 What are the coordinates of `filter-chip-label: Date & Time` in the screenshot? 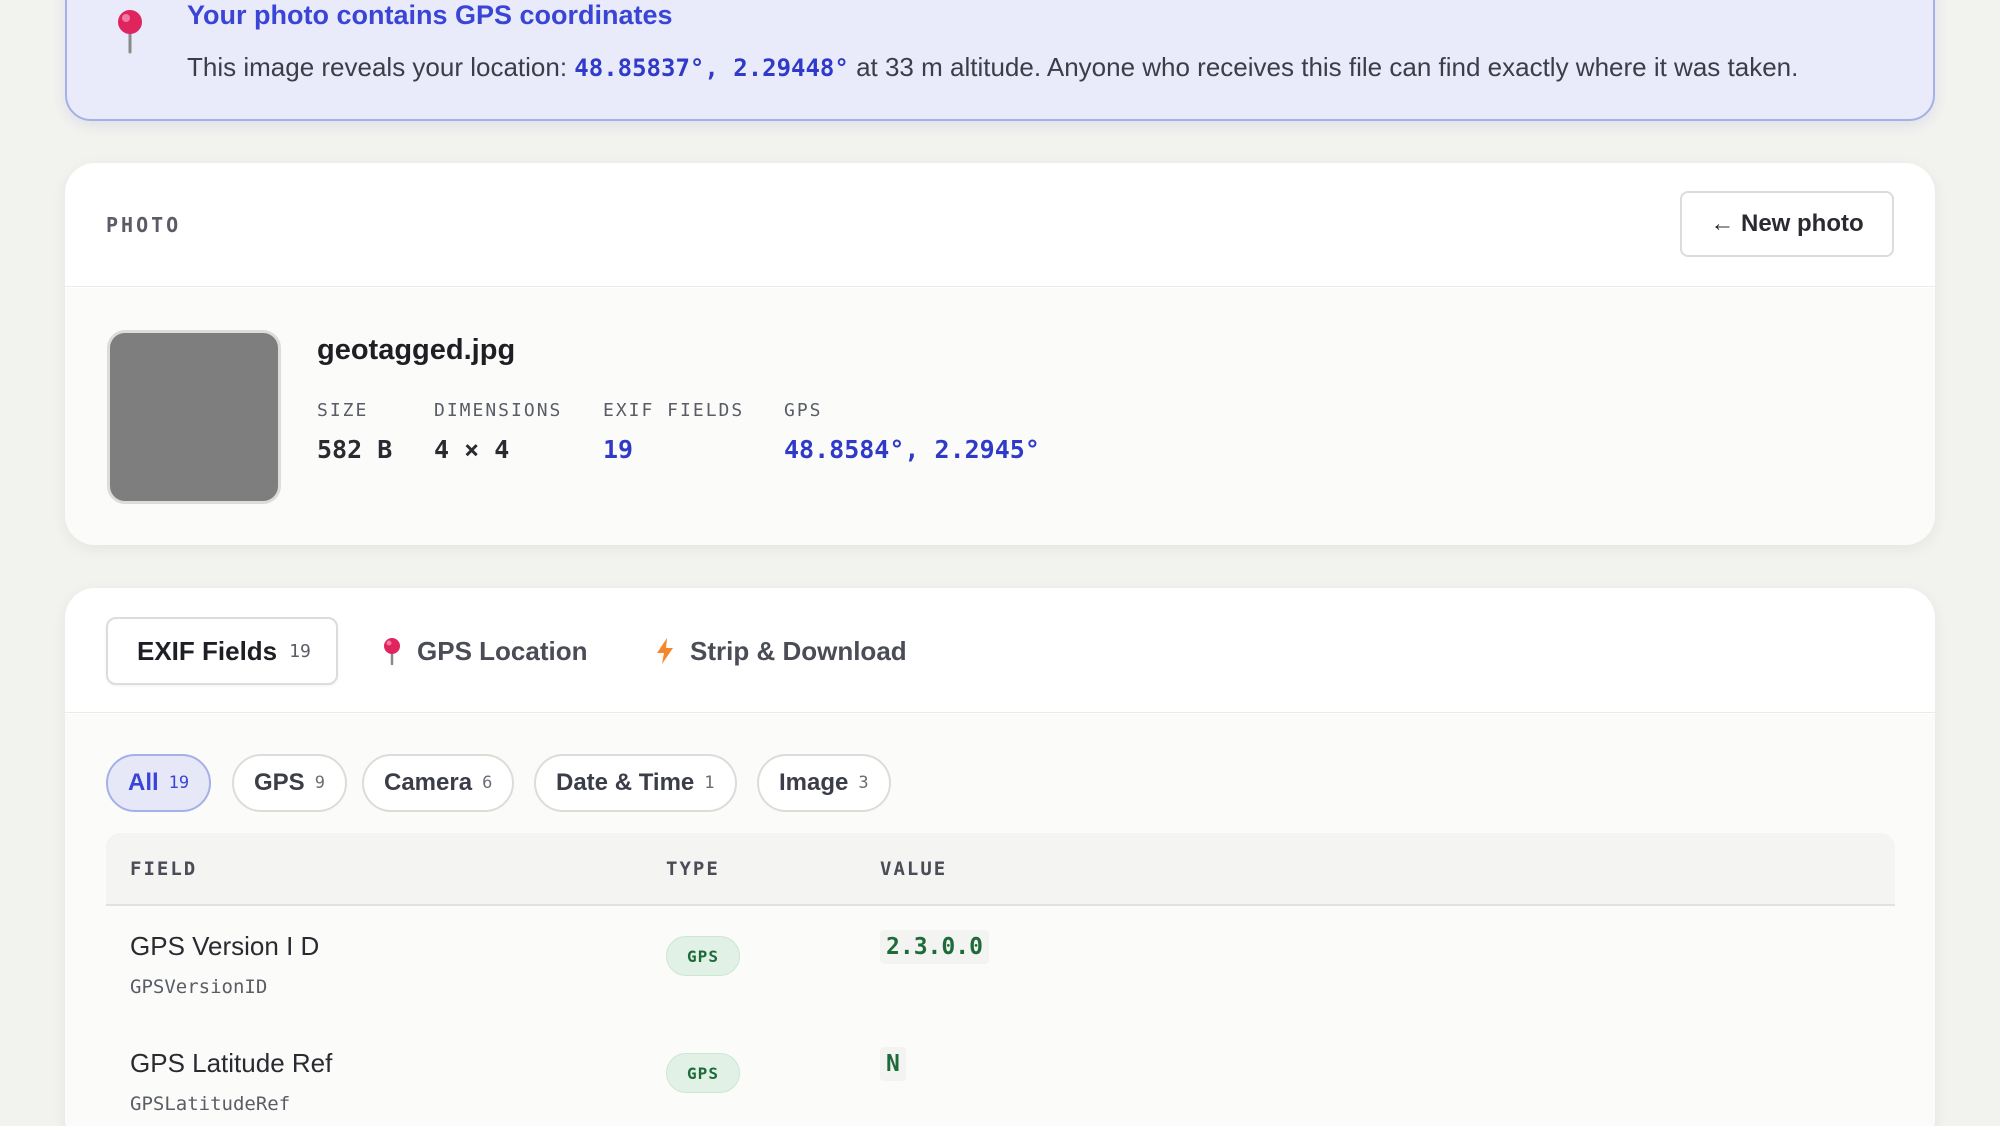 It's located at (625, 782).